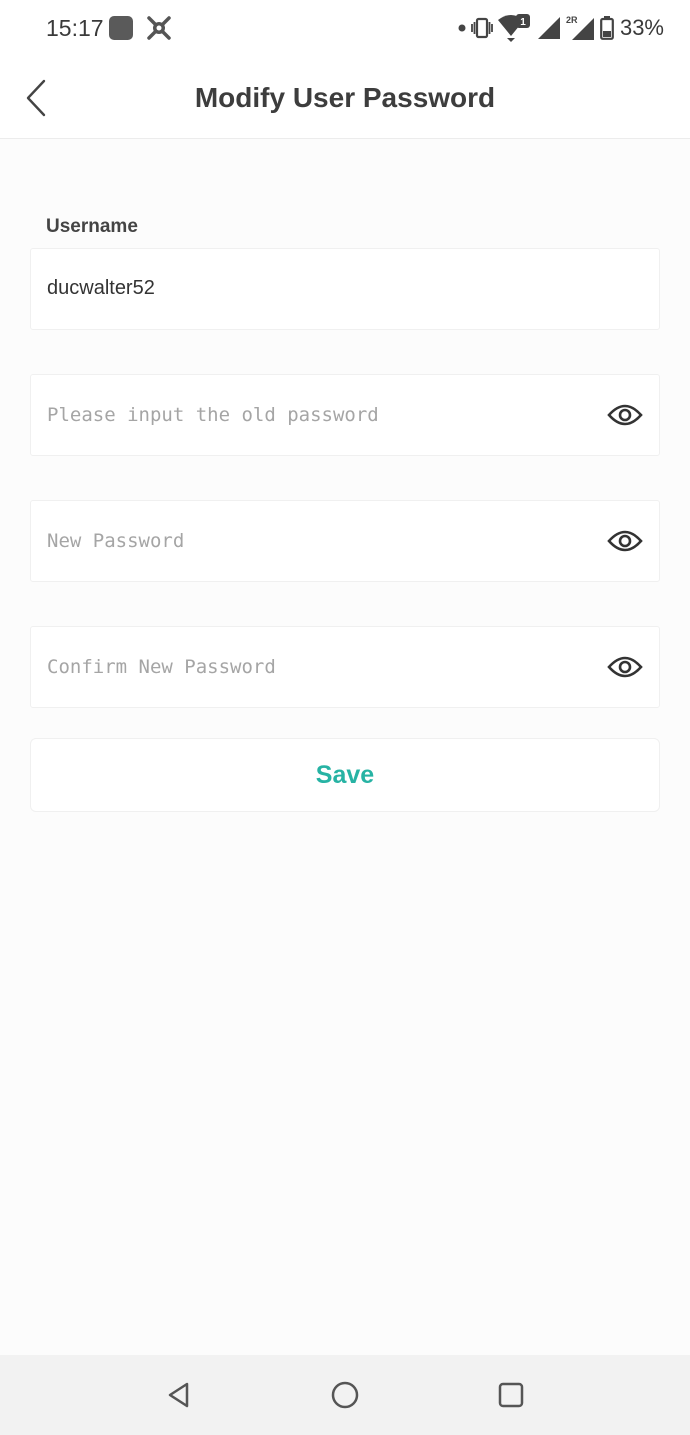 This screenshot has width=690, height=1435. What do you see at coordinates (121, 28) in the screenshot?
I see `app-square-icon` at bounding box center [121, 28].